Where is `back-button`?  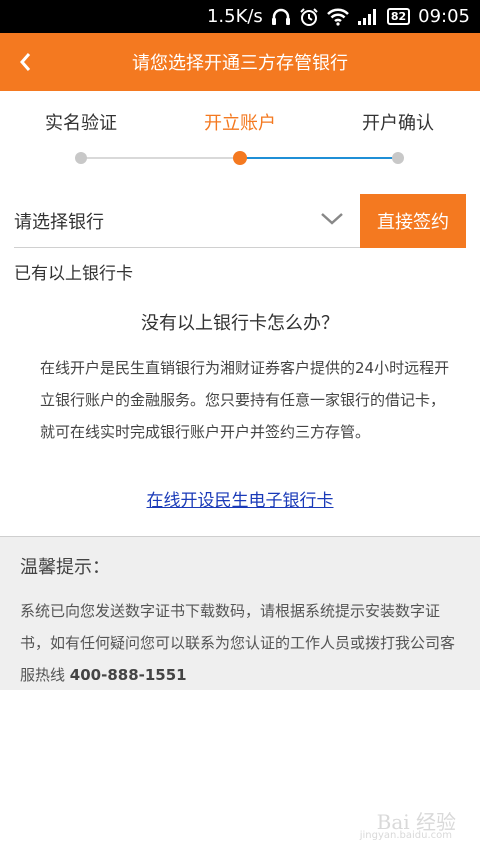
back-button is located at coordinates (33, 62).